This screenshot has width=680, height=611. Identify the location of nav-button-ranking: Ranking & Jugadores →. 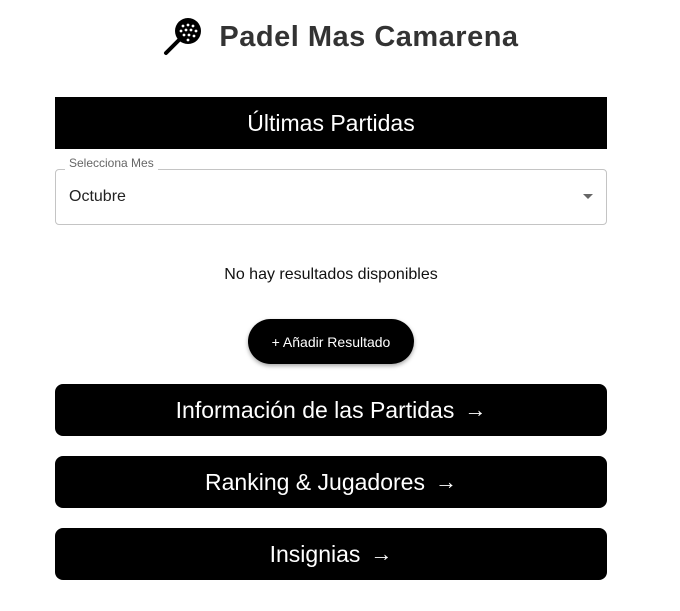
(331, 482).